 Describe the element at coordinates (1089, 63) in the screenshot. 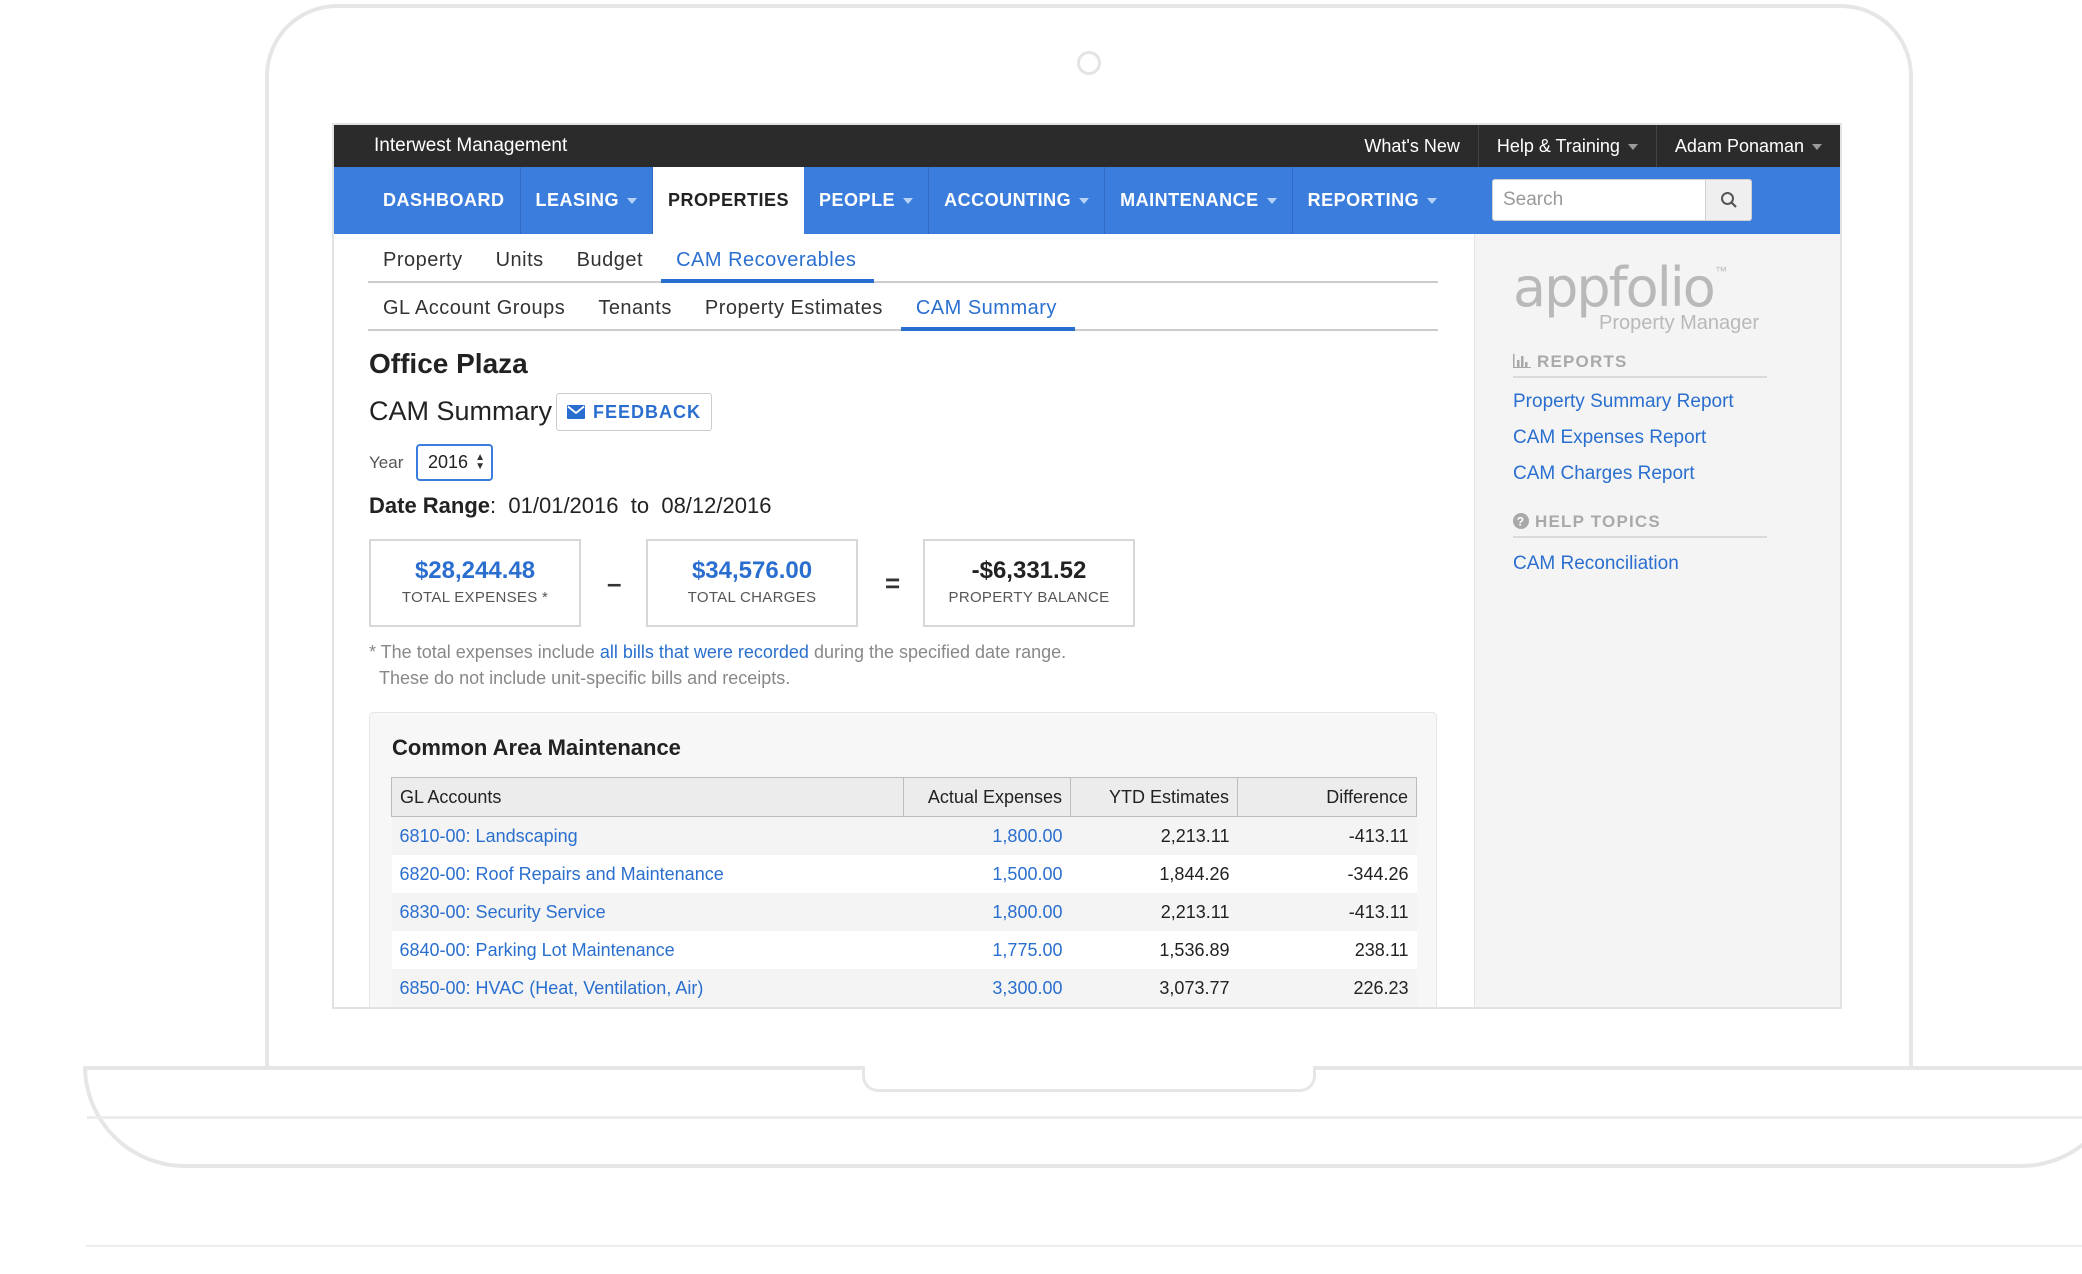

I see `laptop-camera` at that location.